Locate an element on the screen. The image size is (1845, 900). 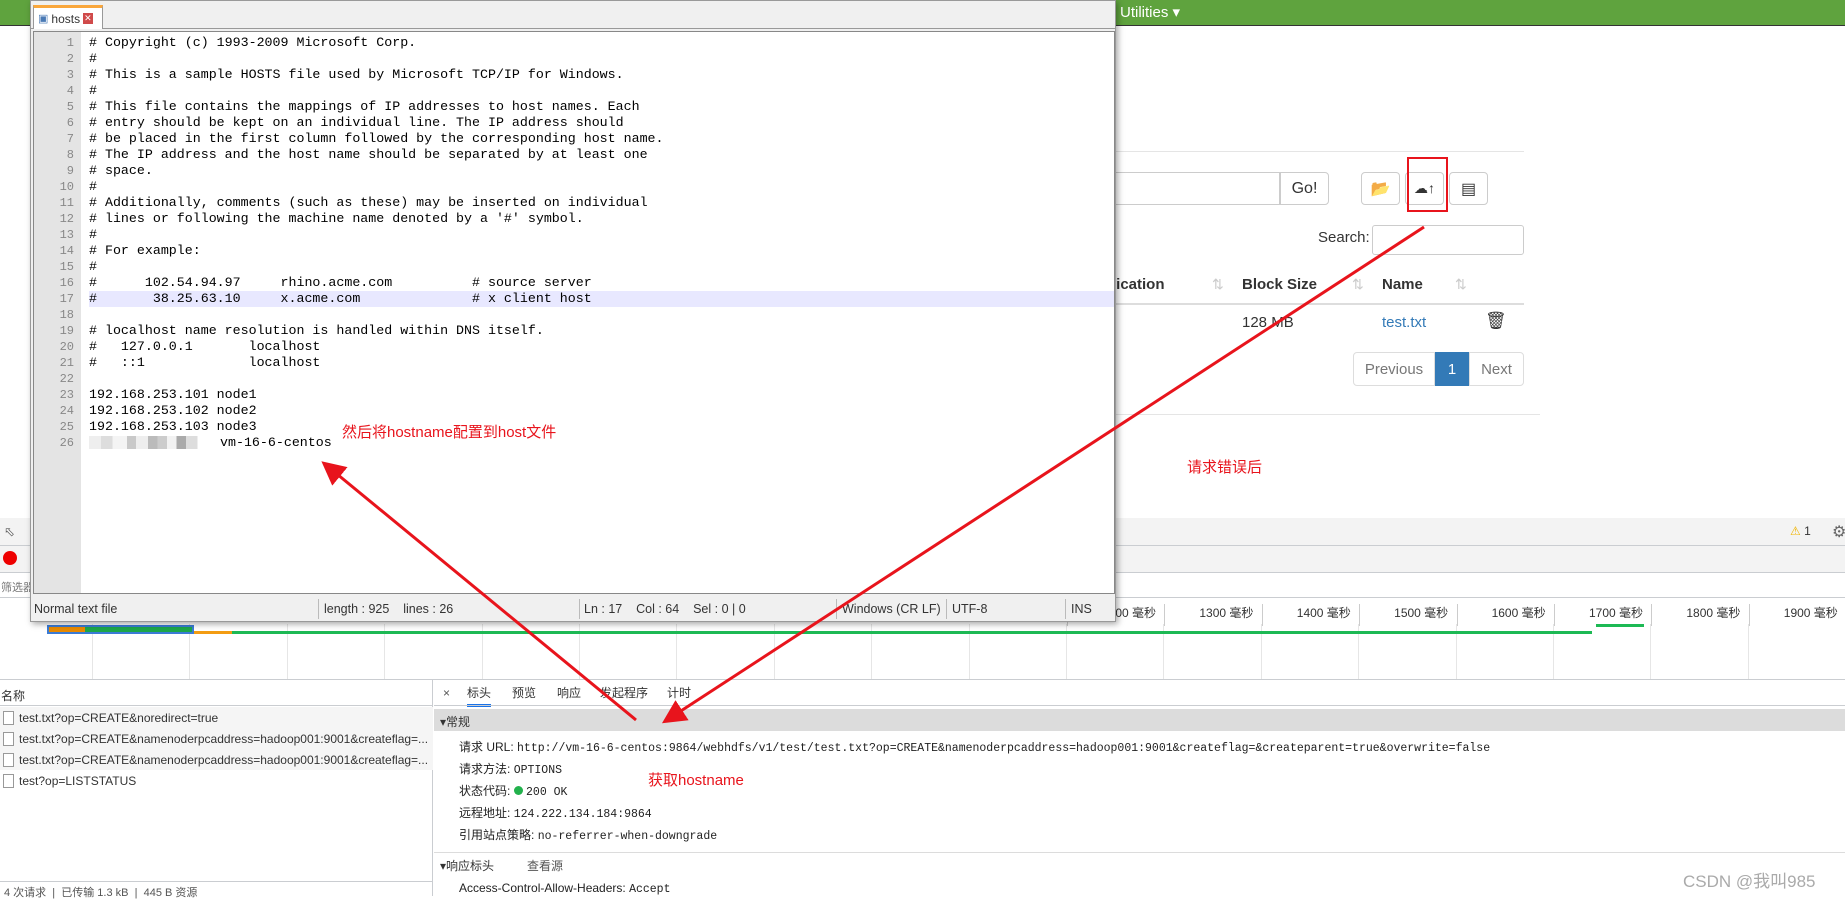
arrow-to-hosts is located at coordinates (479, 591).